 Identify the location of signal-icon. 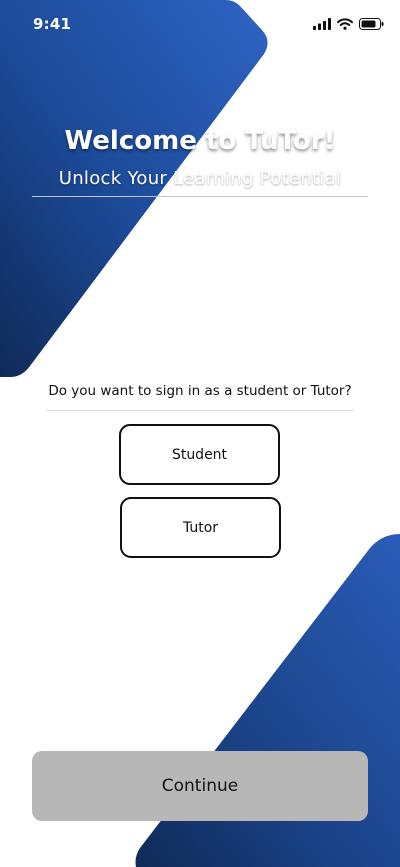
(322, 24).